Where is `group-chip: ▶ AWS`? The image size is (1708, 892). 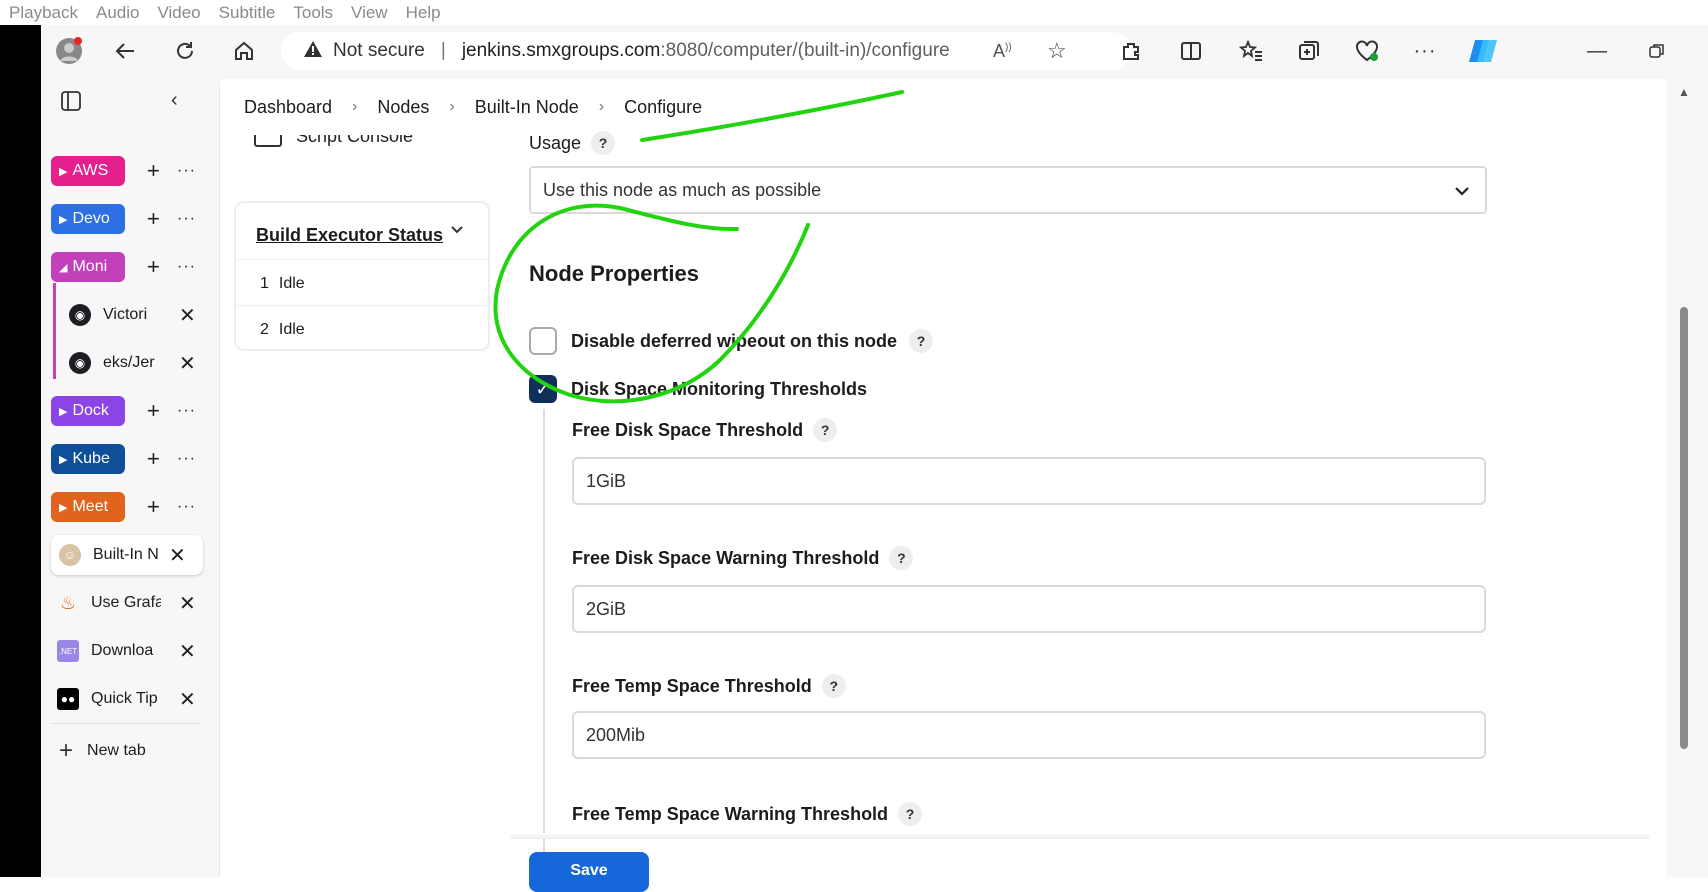
group-chip: ▶ AWS is located at coordinates (88, 171).